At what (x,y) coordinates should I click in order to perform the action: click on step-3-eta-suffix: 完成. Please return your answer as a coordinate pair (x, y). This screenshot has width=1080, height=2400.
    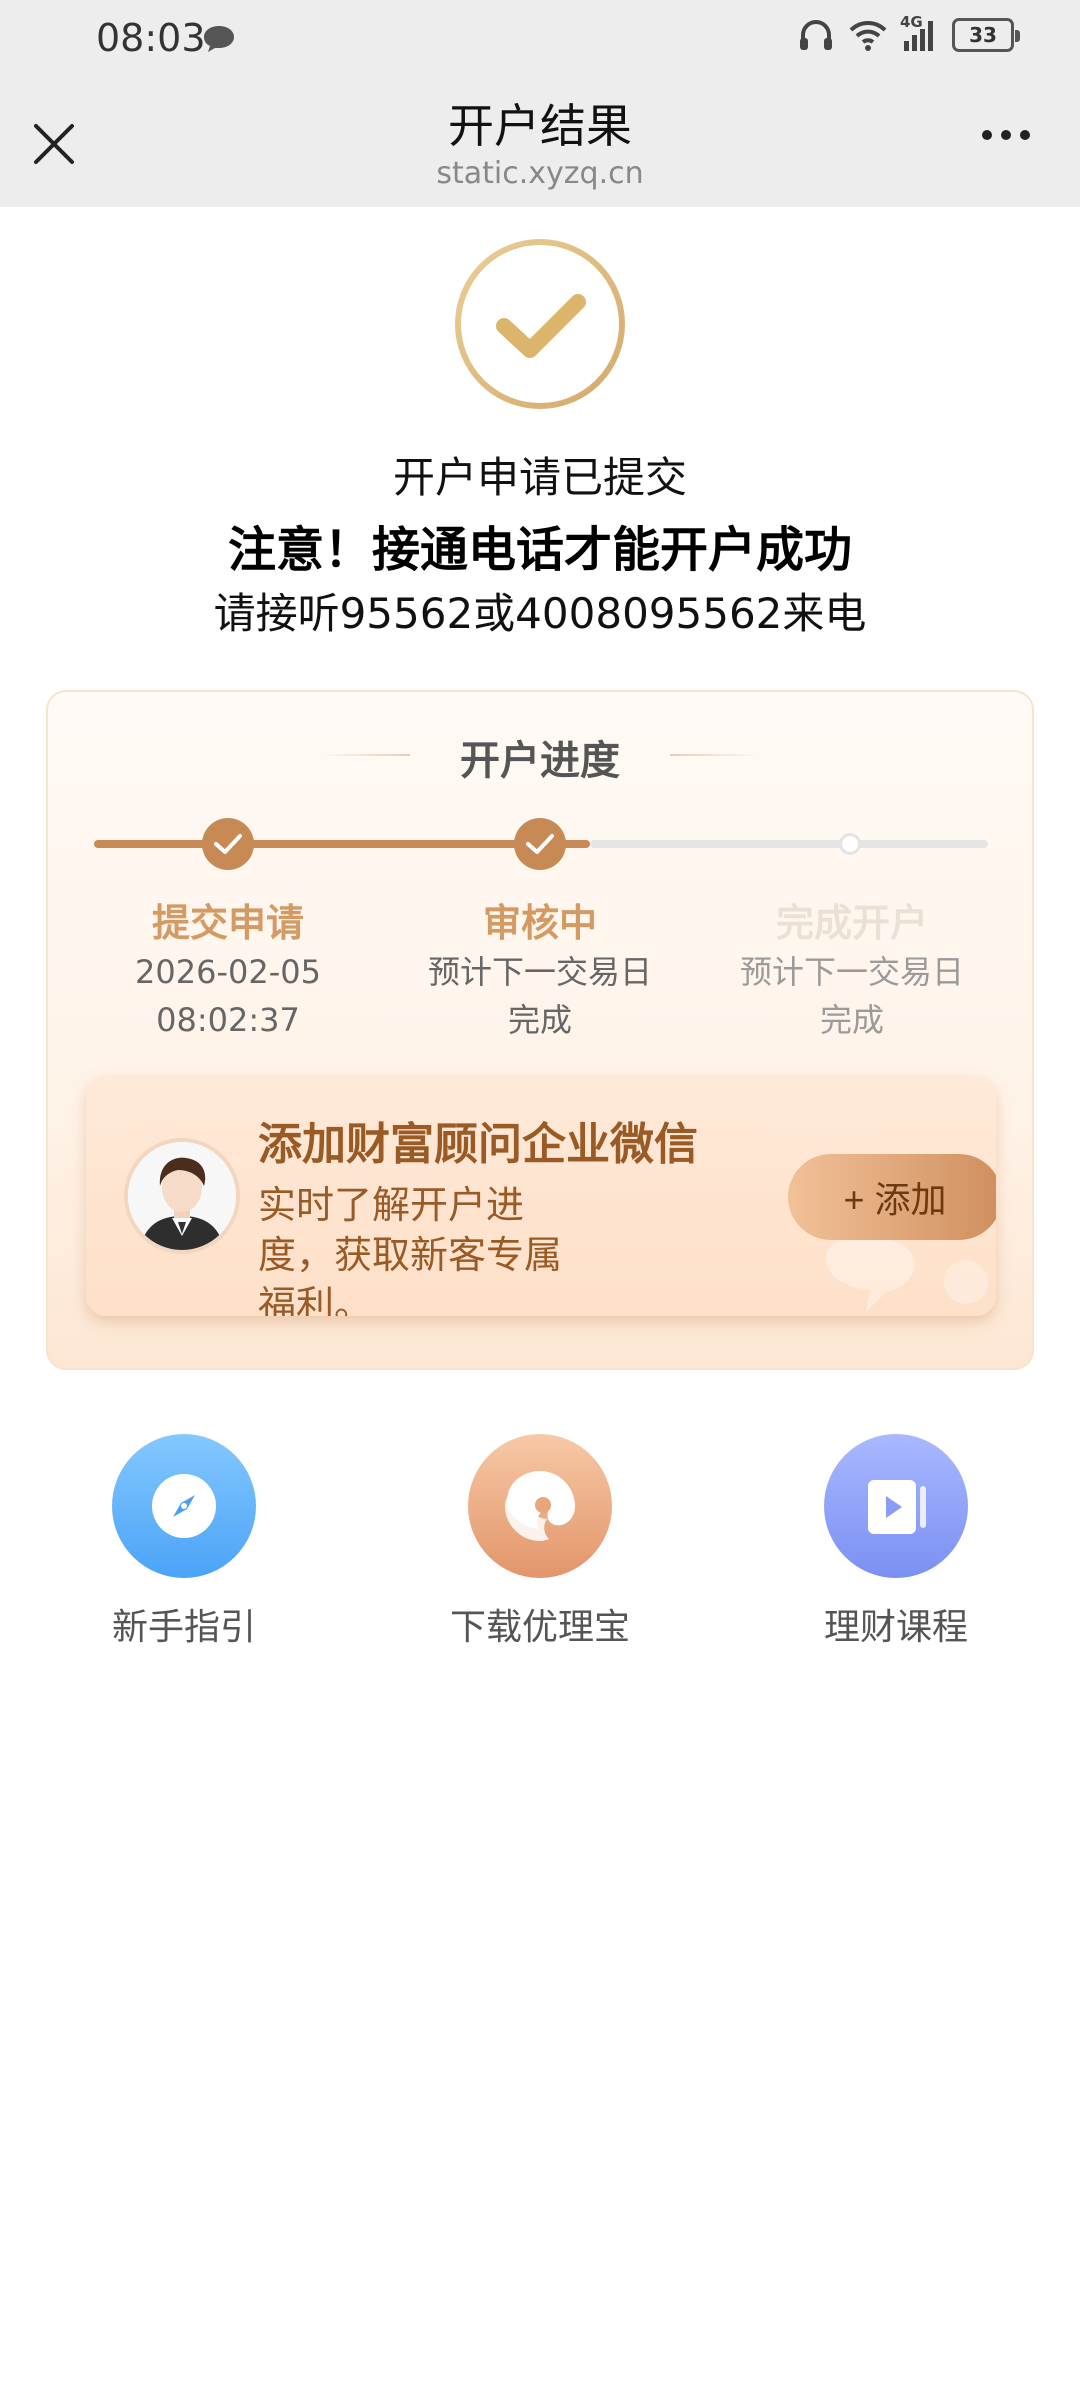
    Looking at the image, I should click on (851, 1020).